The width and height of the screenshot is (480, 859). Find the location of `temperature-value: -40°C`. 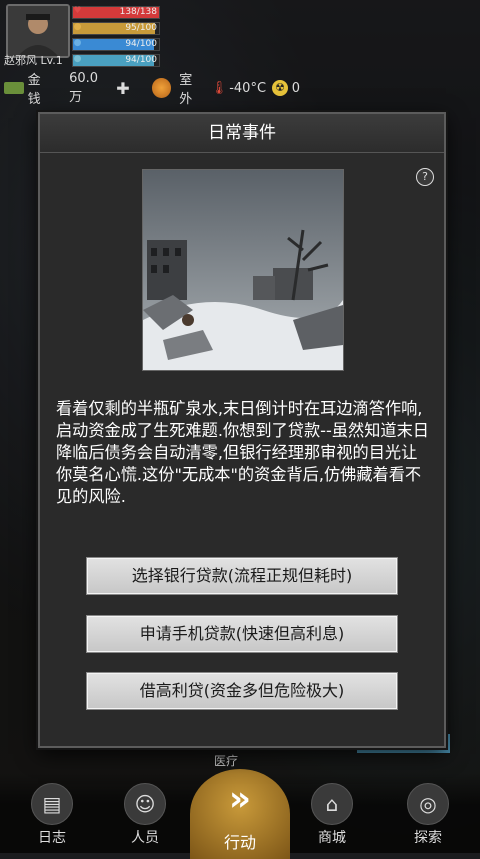

temperature-value: -40°C is located at coordinates (248, 88).